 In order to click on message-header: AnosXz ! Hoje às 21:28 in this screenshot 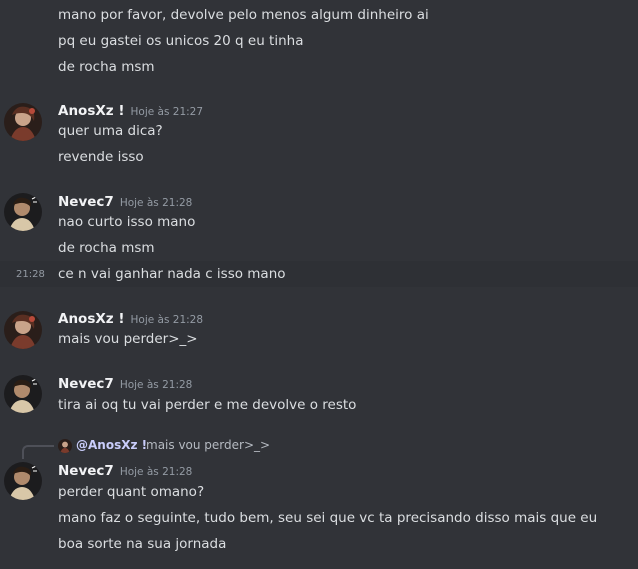, I will do `click(130, 319)`.